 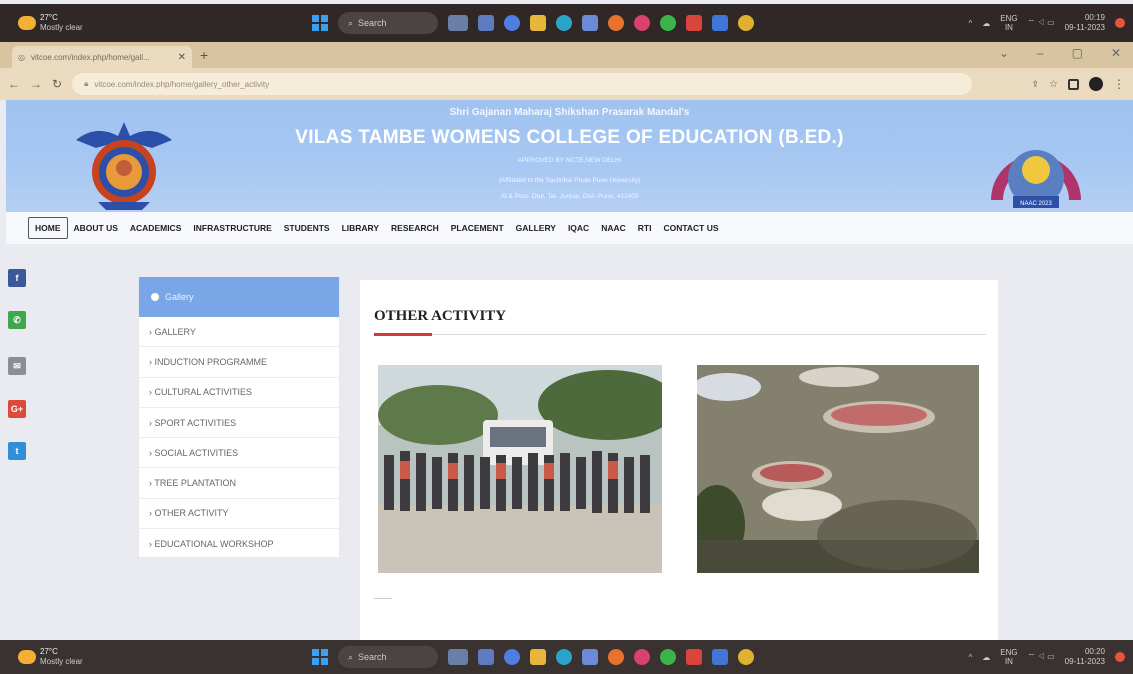 What do you see at coordinates (57, 84) in the screenshot?
I see `reload-icon: ↻` at bounding box center [57, 84].